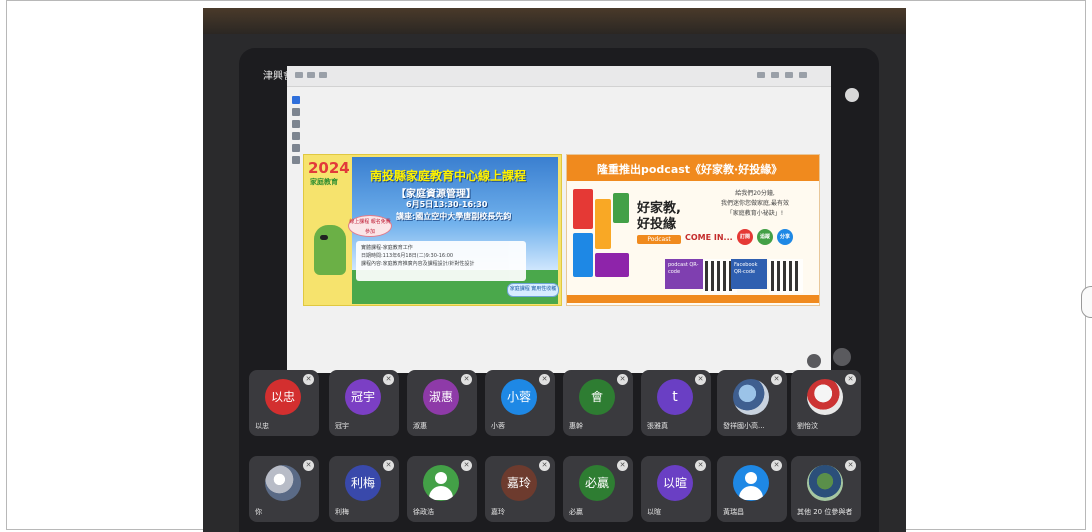  What do you see at coordinates (657, 224) in the screenshot?
I see `podcast-big-title-line: 好投緣` at bounding box center [657, 224].